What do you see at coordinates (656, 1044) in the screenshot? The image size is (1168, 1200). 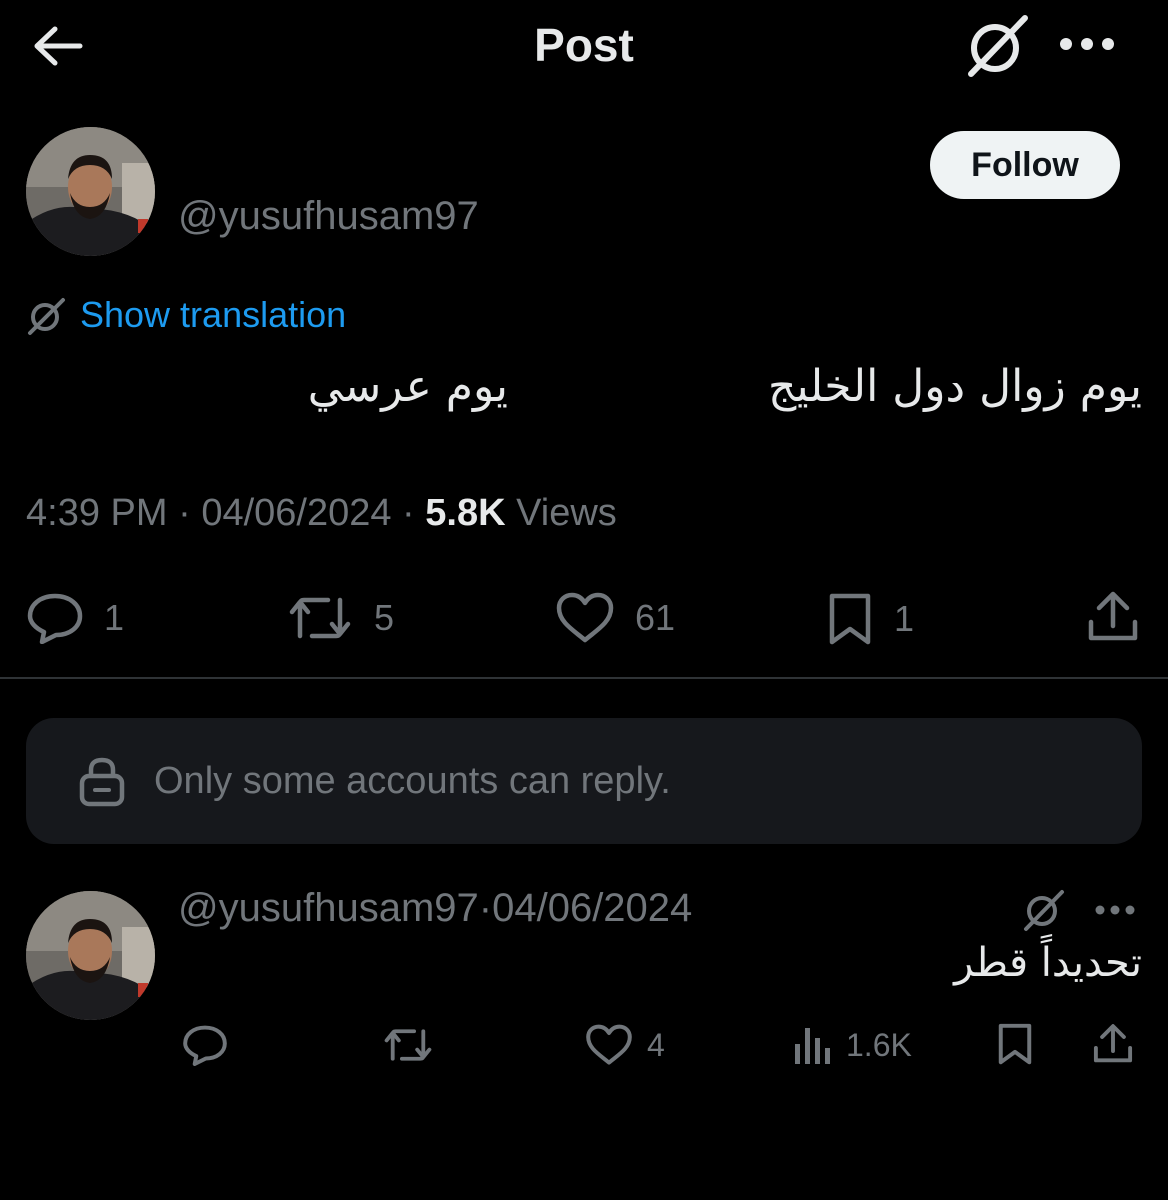 I see `reply-like-count: 4` at bounding box center [656, 1044].